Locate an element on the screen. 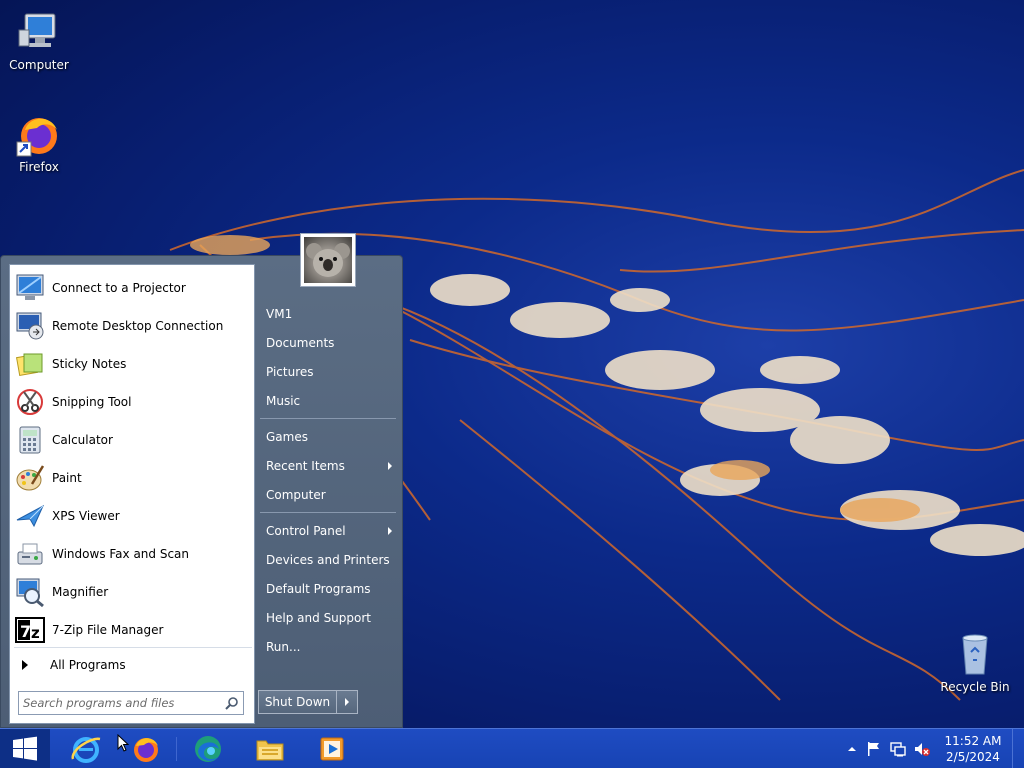 This screenshot has width=1024, height=768. desktop-icon-recycle-bin: Recycle Bin is located at coordinates (975, 662).